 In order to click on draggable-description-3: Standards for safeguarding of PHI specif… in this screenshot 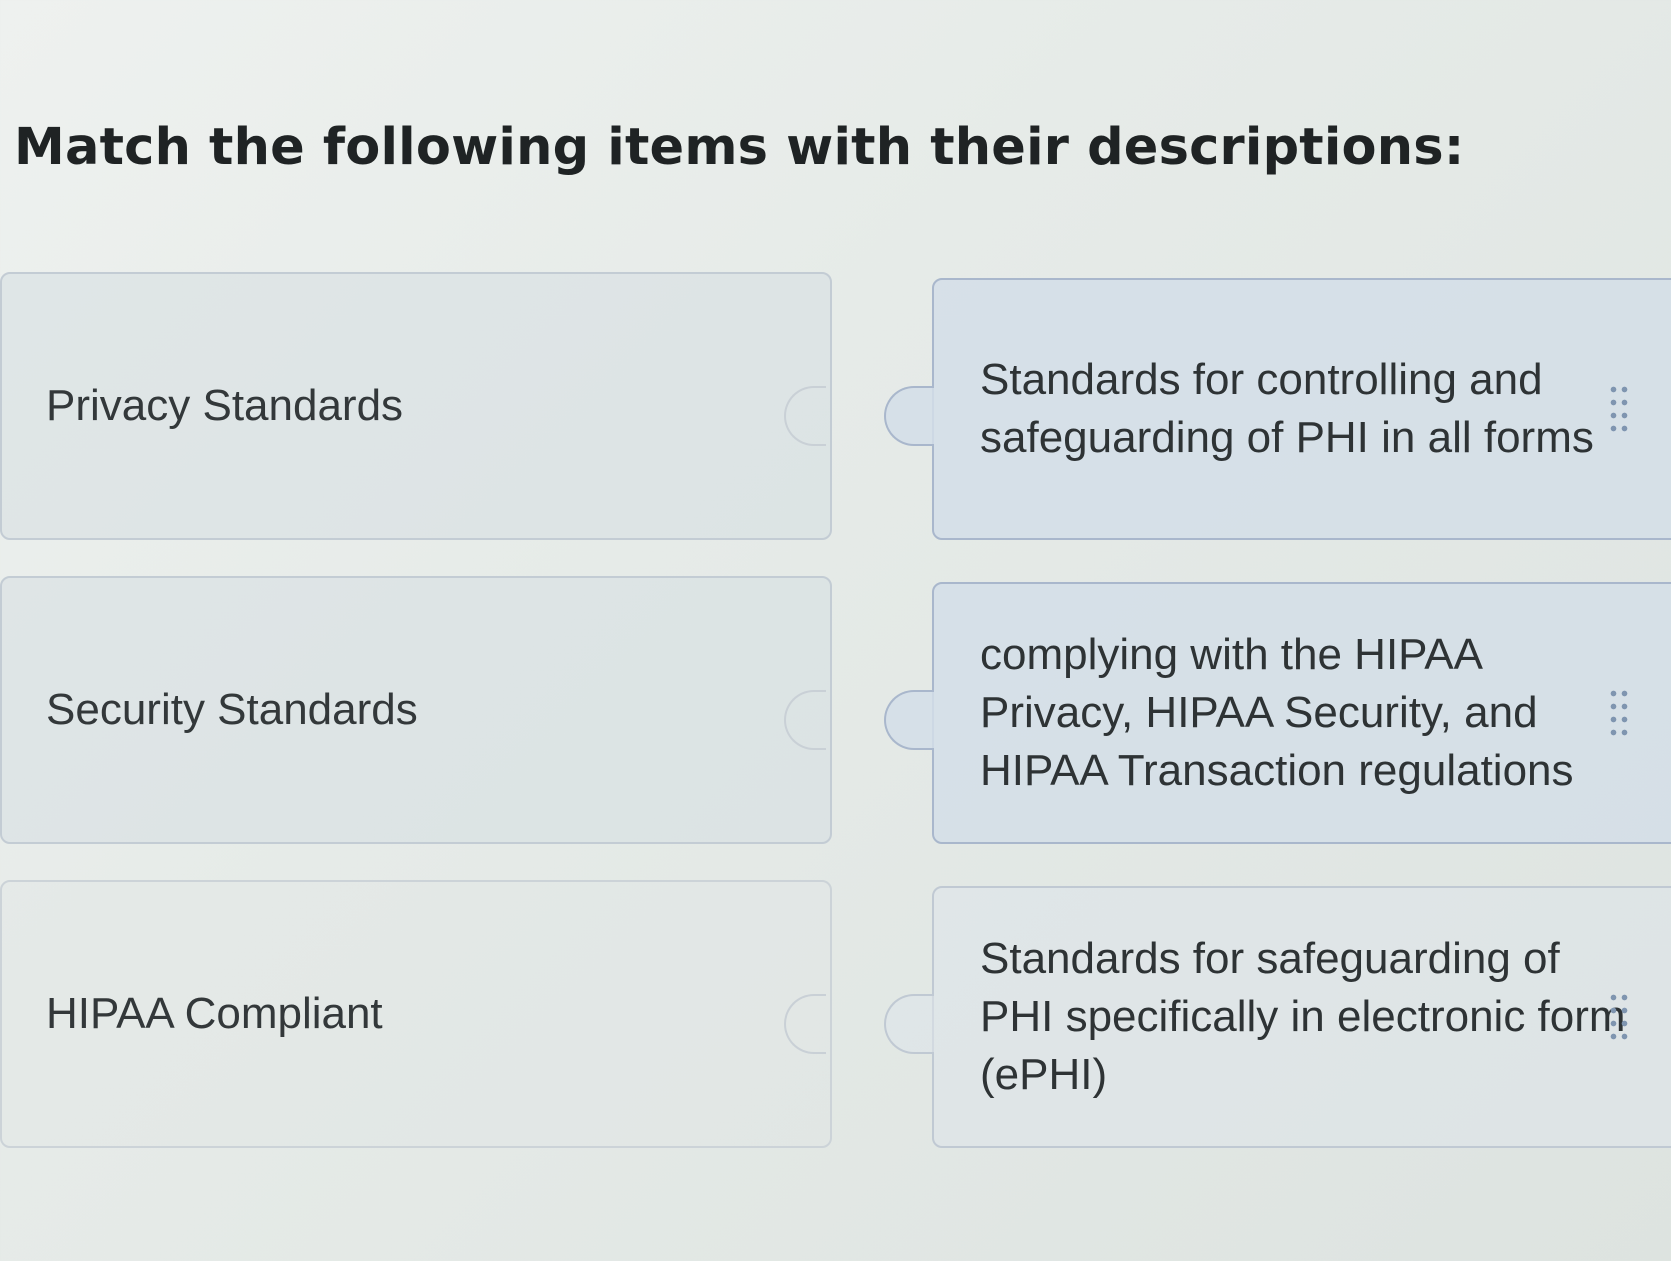, I will do `click(1277, 1017)`.